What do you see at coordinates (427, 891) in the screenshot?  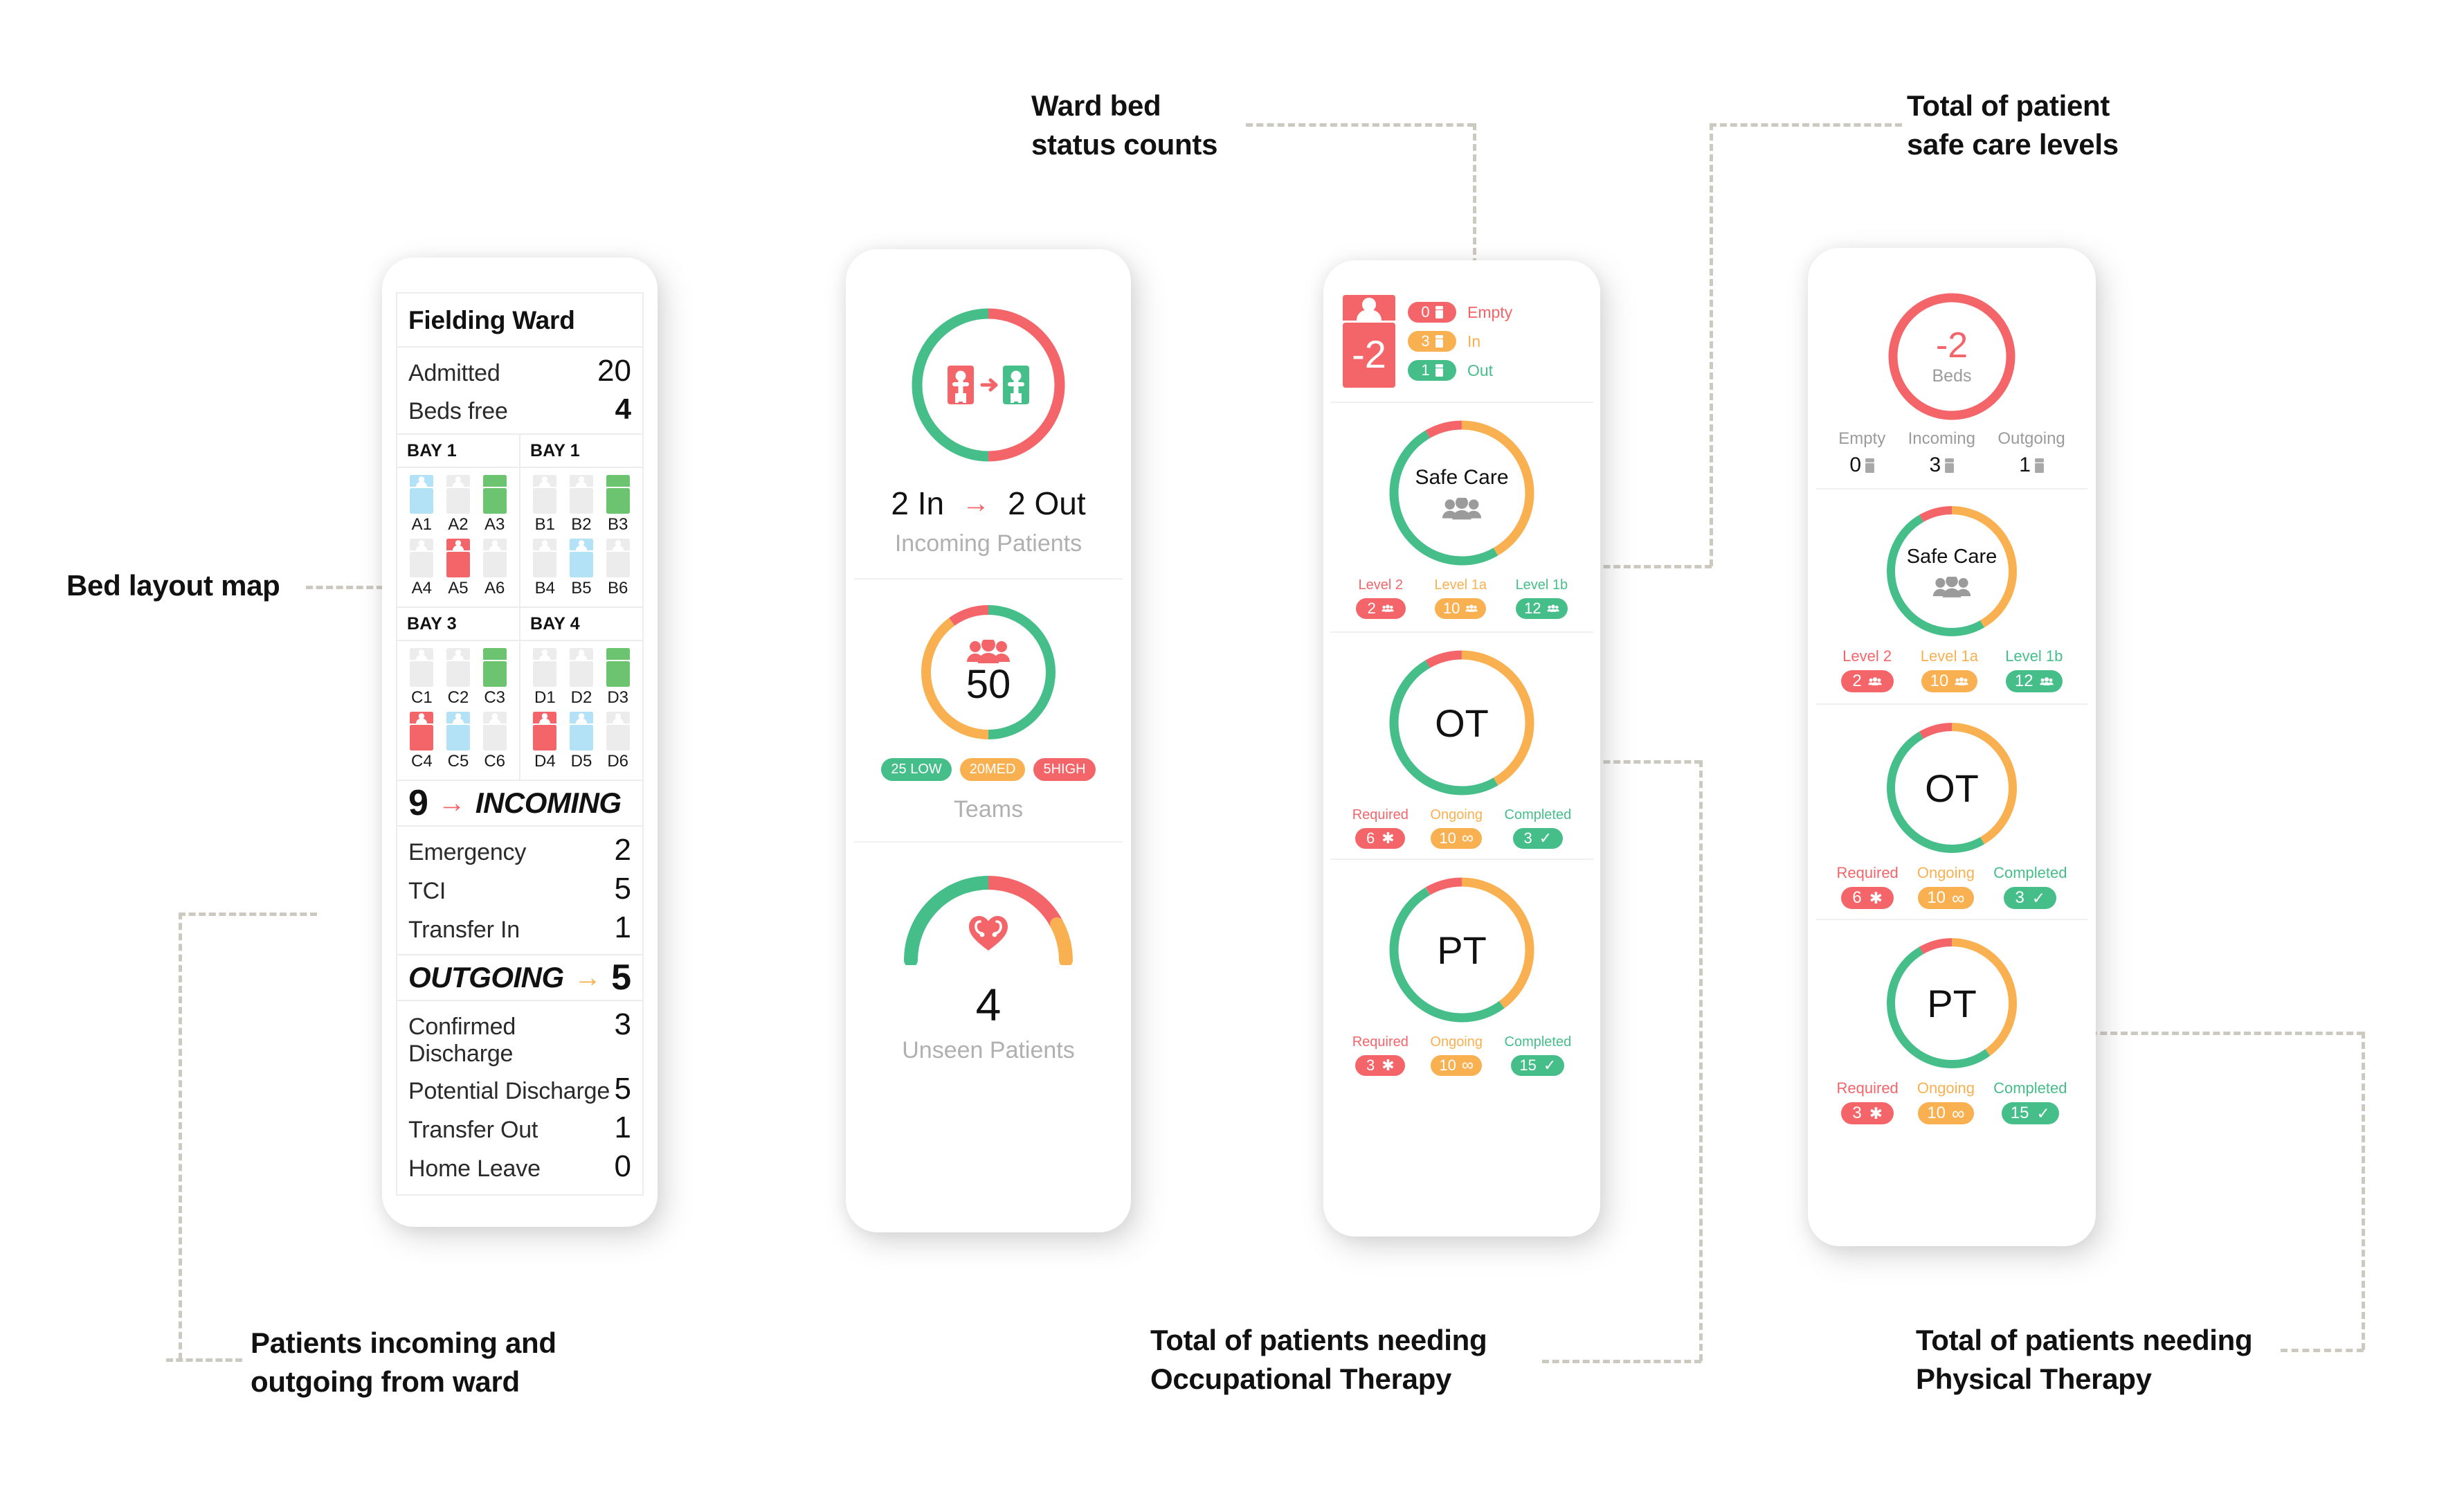 I see `row-label: TCI` at bounding box center [427, 891].